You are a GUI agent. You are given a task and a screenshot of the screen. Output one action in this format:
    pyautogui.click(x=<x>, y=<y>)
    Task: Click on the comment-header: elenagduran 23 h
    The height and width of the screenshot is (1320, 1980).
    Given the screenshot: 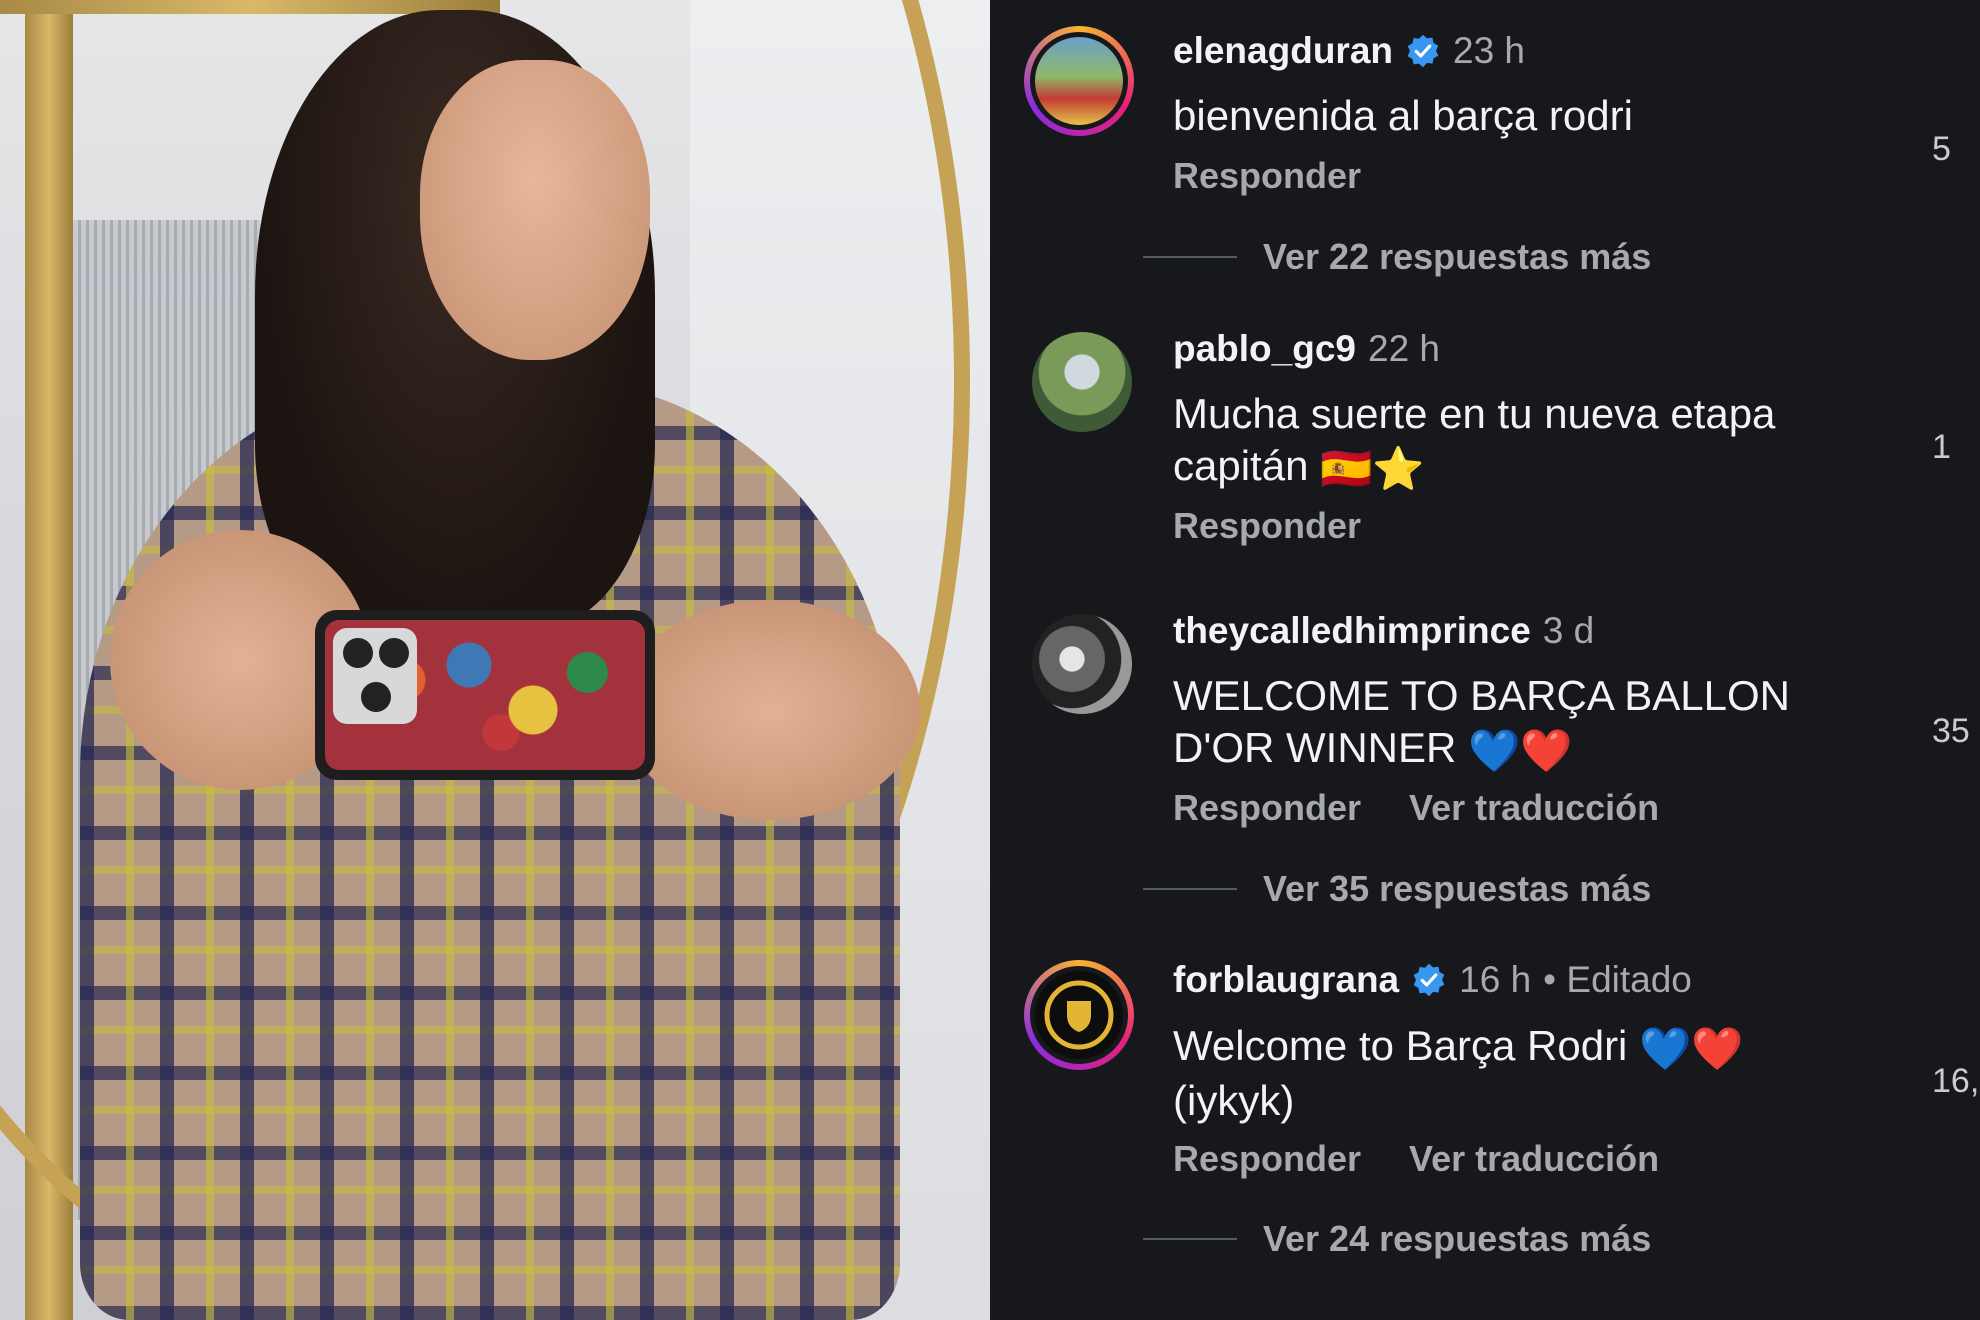 What is the action you would take?
    pyautogui.click(x=1349, y=51)
    